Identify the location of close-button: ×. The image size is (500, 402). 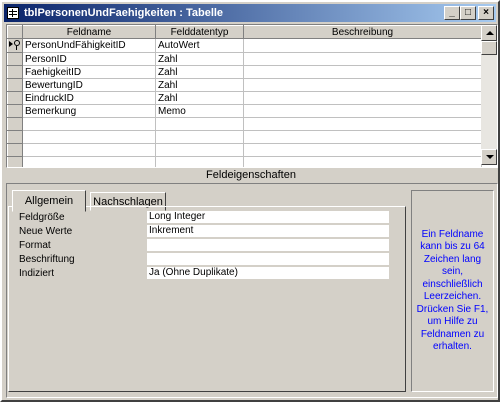
(486, 13).